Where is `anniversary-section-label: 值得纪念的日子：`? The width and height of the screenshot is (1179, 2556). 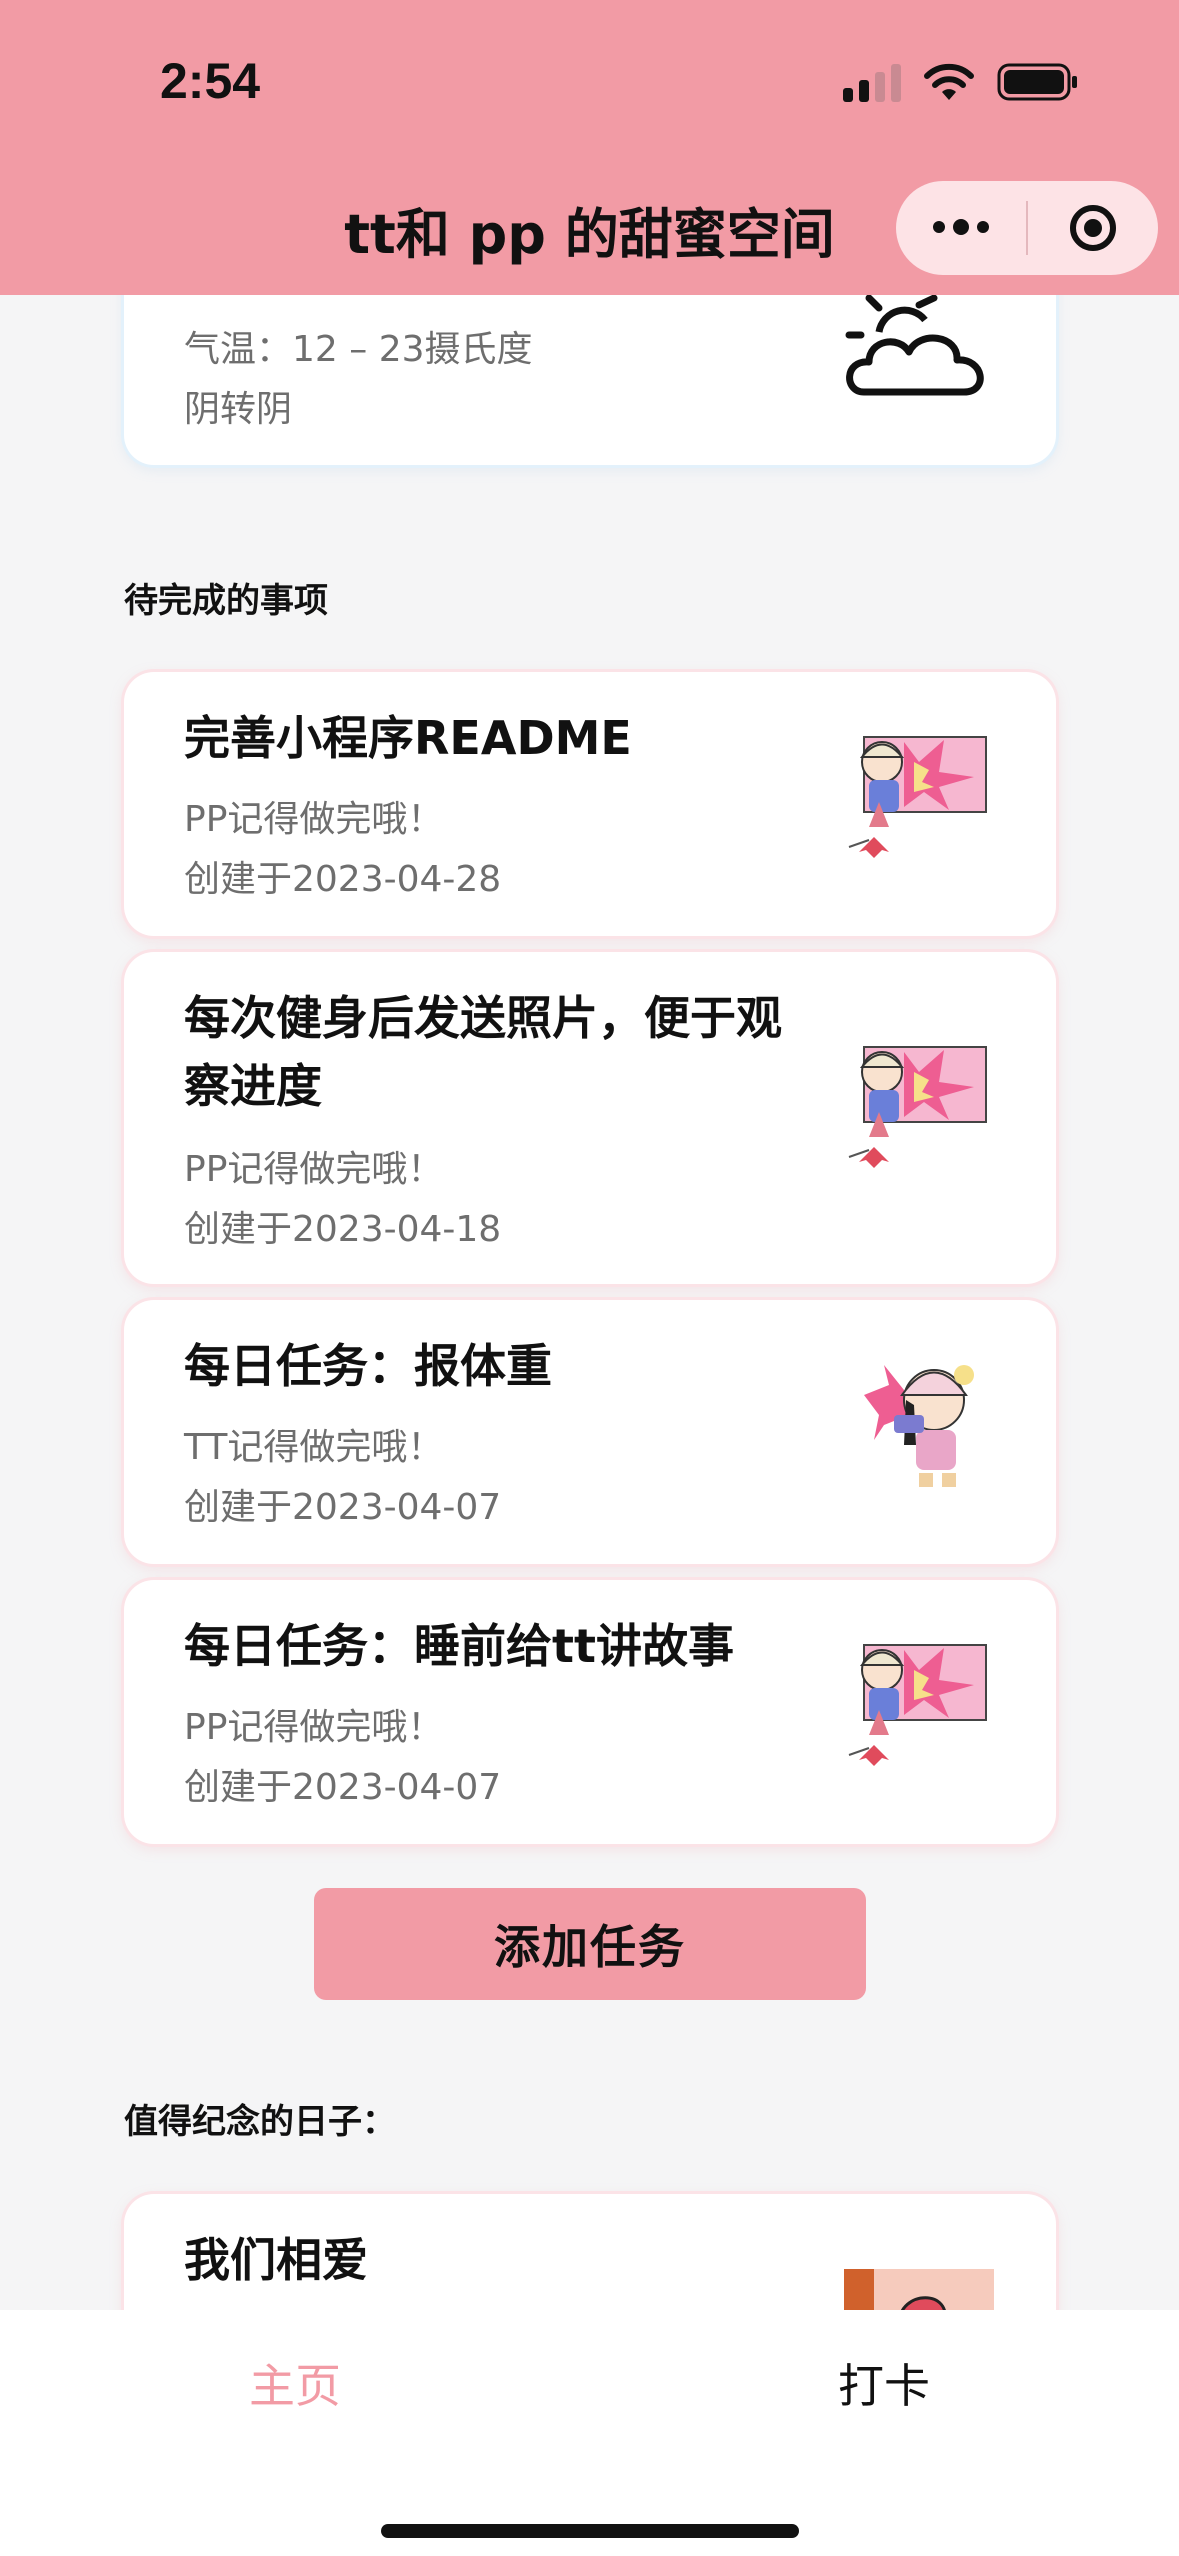 anniversary-section-label: 值得纪念的日子： is located at coordinates (260, 2122).